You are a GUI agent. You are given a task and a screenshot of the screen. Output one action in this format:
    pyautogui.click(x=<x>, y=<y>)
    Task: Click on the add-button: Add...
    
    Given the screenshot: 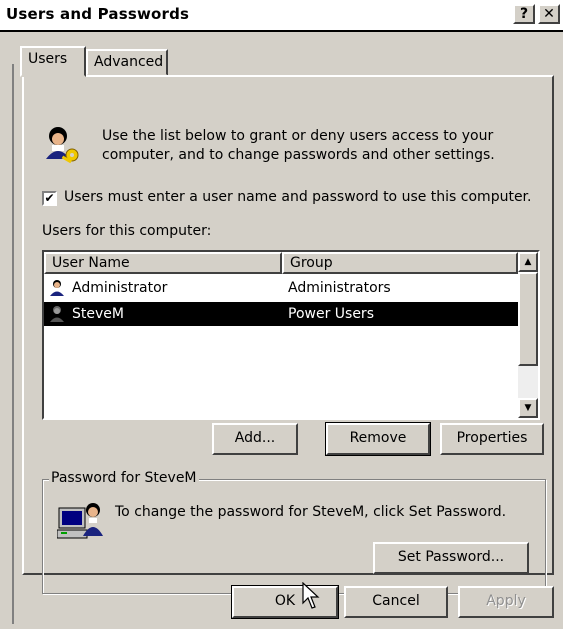 What is the action you would take?
    pyautogui.click(x=255, y=439)
    